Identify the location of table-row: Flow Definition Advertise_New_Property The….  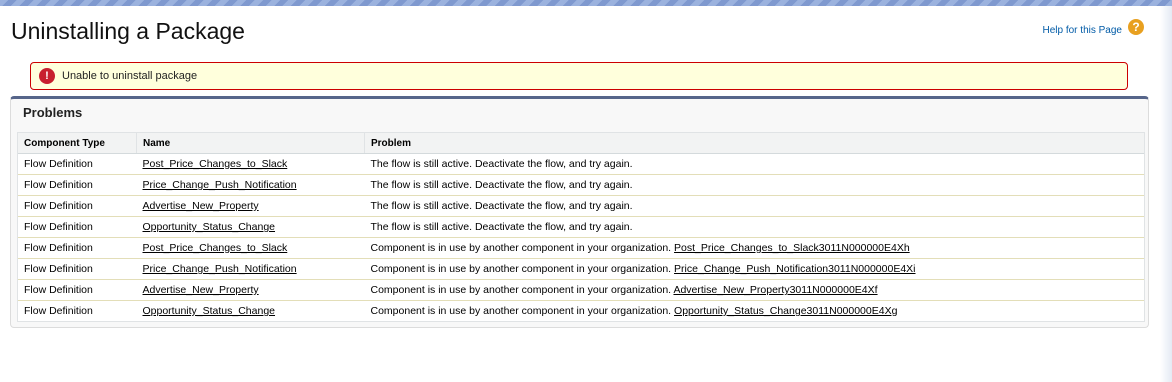
(581, 206).